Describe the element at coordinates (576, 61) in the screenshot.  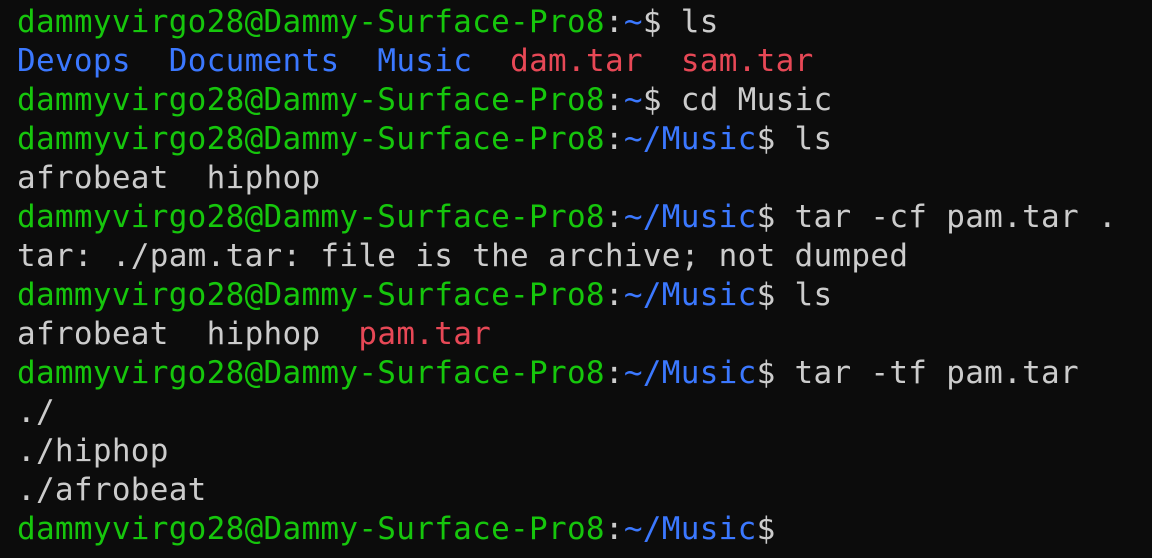
I see `archive-entry: dam.tar` at that location.